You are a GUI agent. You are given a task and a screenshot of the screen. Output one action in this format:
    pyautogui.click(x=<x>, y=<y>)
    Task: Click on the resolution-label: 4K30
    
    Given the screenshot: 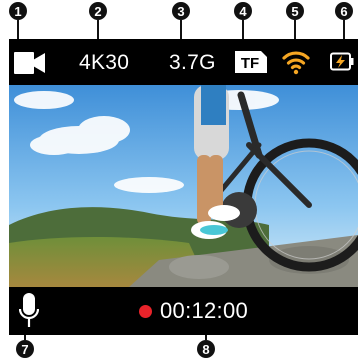 What is the action you would take?
    pyautogui.click(x=104, y=62)
    